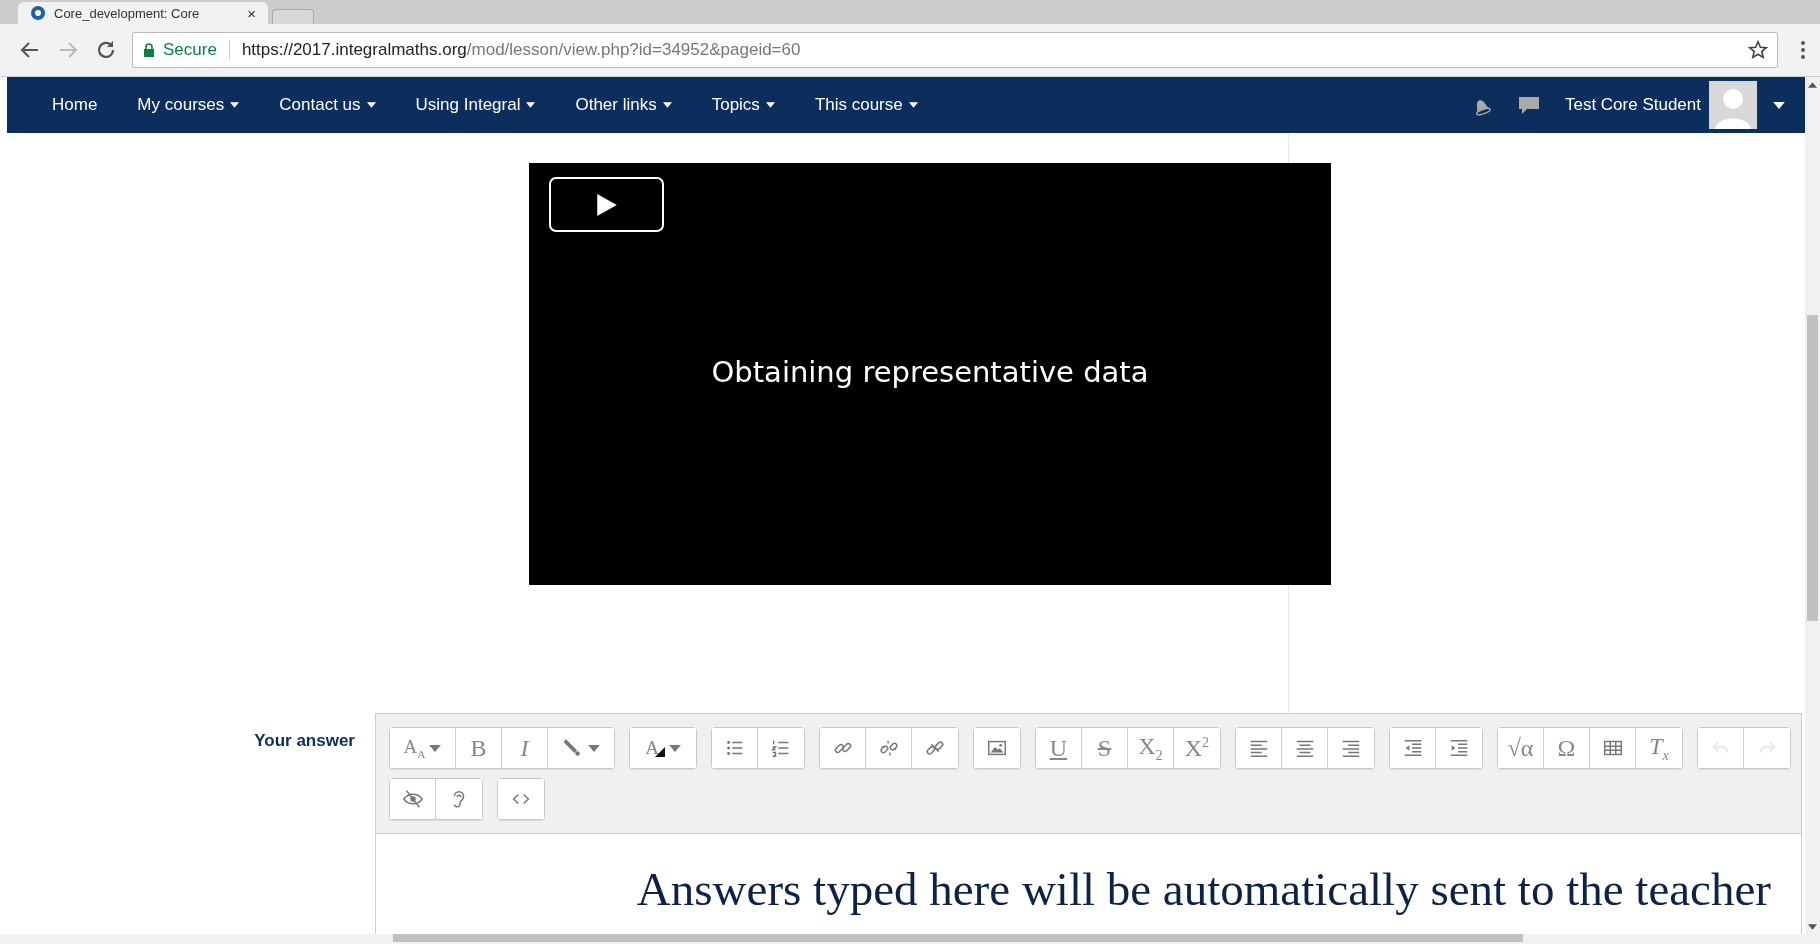  I want to click on lock-icon, so click(149, 50).